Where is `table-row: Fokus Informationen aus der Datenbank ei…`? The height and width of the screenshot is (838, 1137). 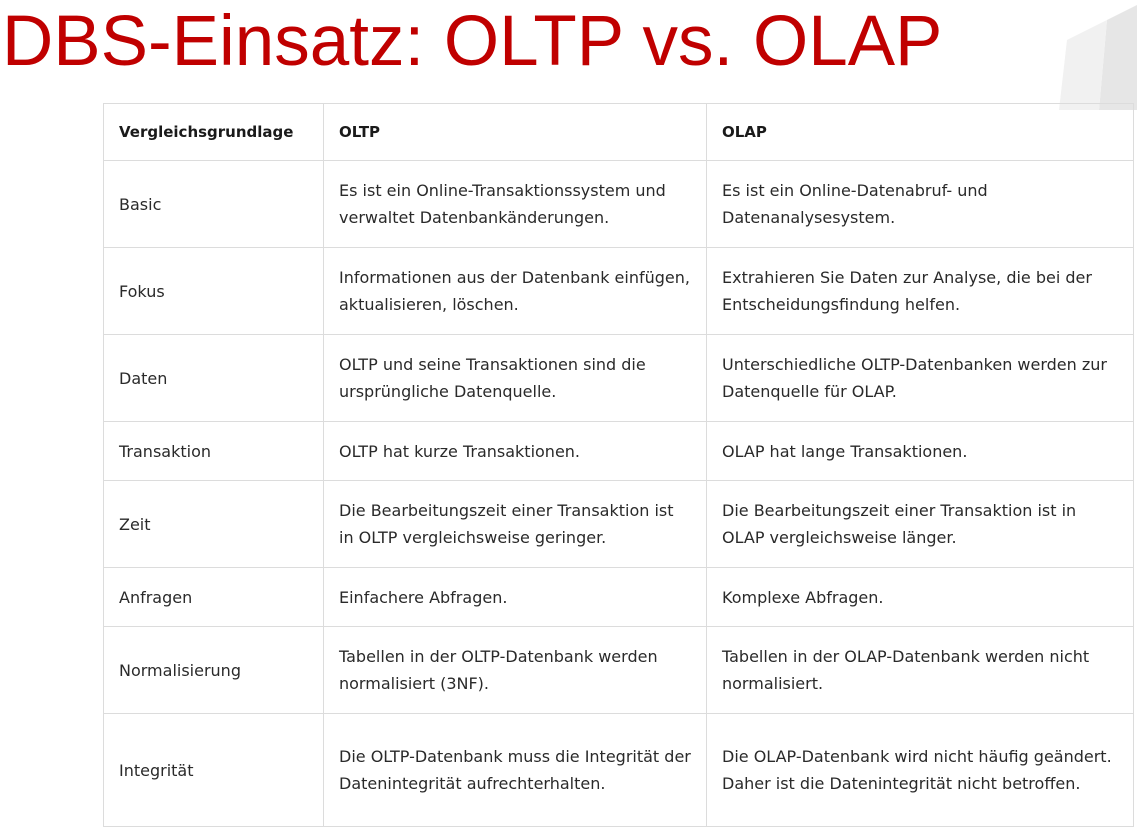 table-row: Fokus Informationen aus der Datenbank ei… is located at coordinates (618, 291).